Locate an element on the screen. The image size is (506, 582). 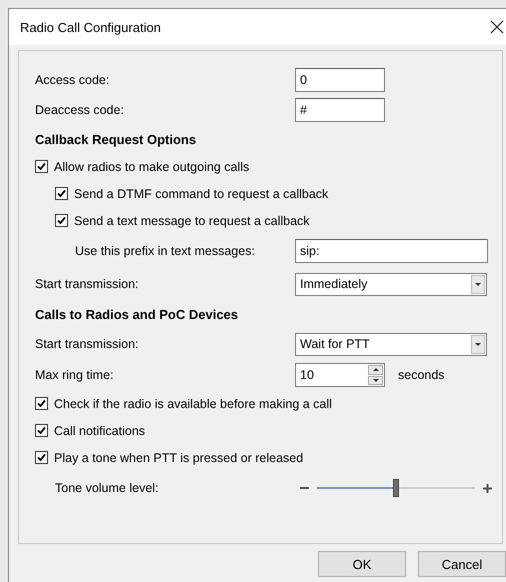
dropdown: Immediately is located at coordinates (391, 284).